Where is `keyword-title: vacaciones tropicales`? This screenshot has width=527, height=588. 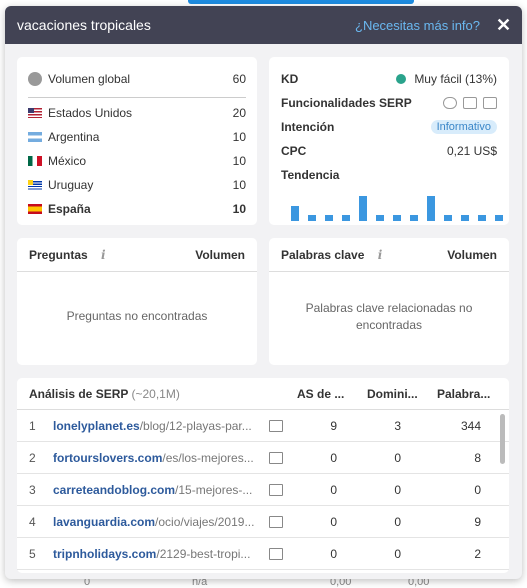
keyword-title: vacaciones tropicales is located at coordinates (84, 25).